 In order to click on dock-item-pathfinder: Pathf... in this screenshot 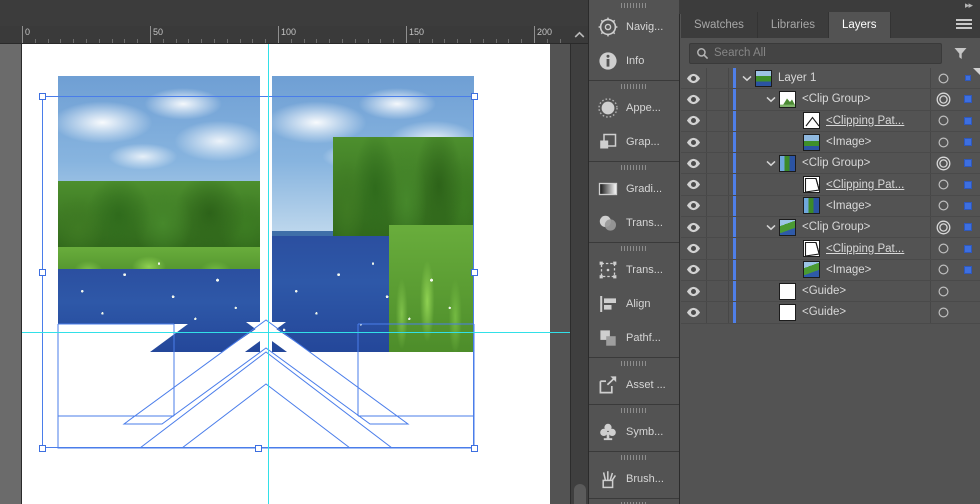, I will do `click(634, 338)`.